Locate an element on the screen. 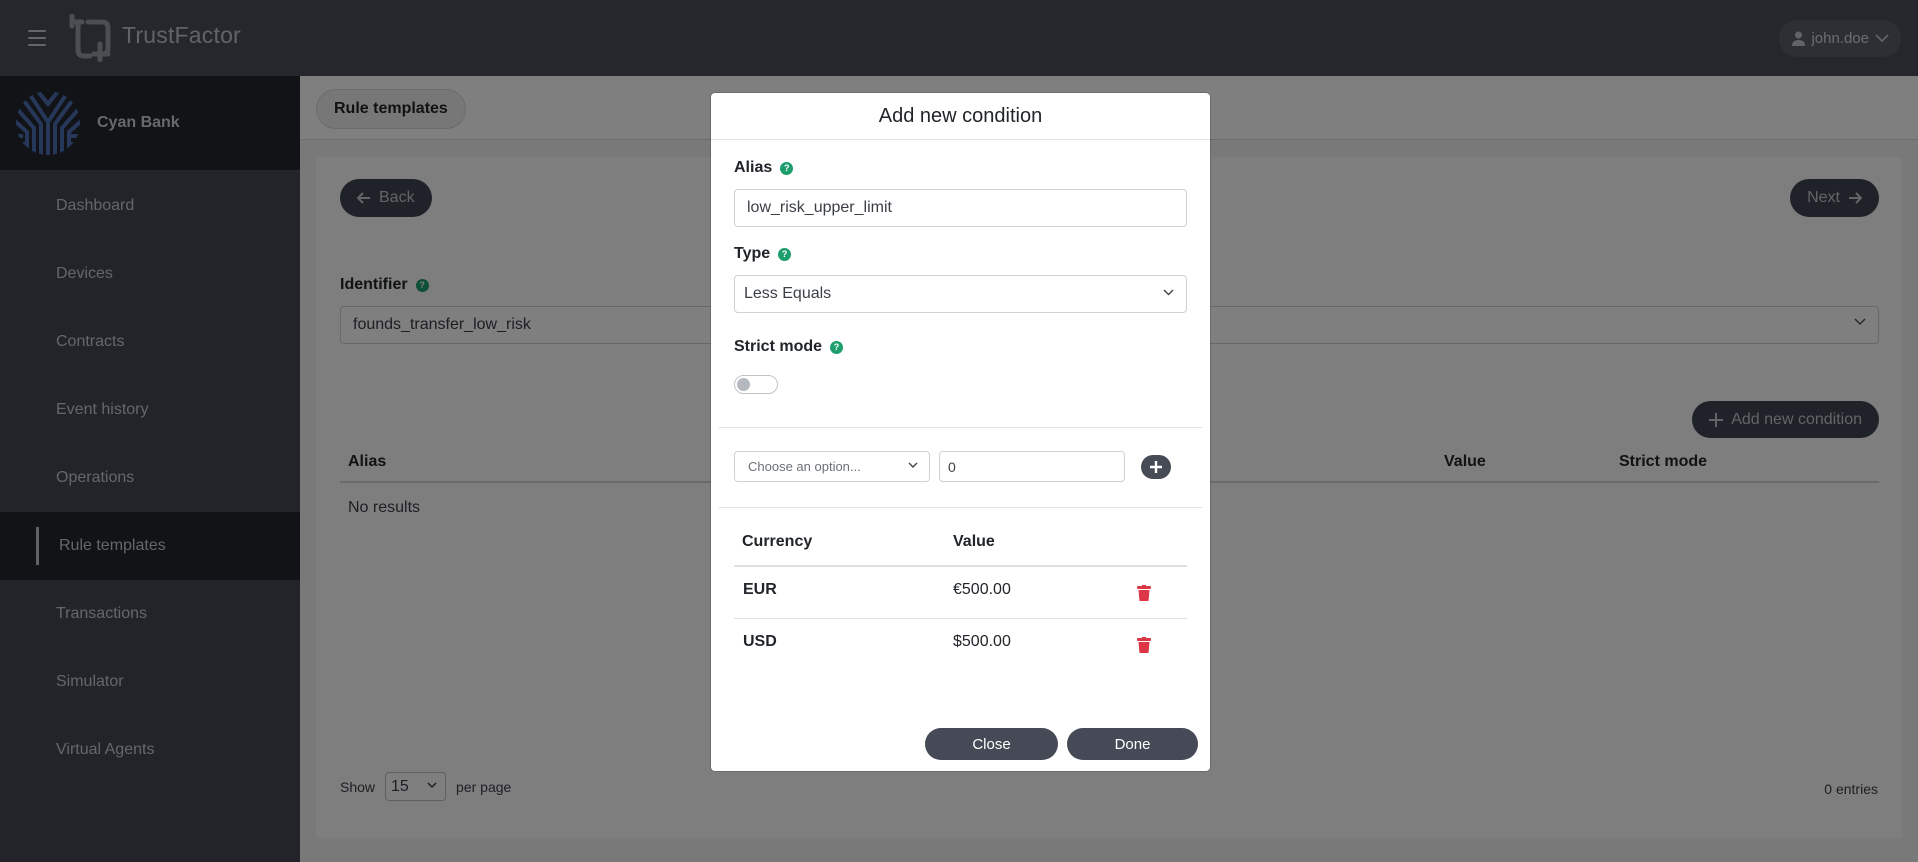 Image resolution: width=1918 pixels, height=862 pixels. value-cell: $500.00 is located at coordinates (982, 641).